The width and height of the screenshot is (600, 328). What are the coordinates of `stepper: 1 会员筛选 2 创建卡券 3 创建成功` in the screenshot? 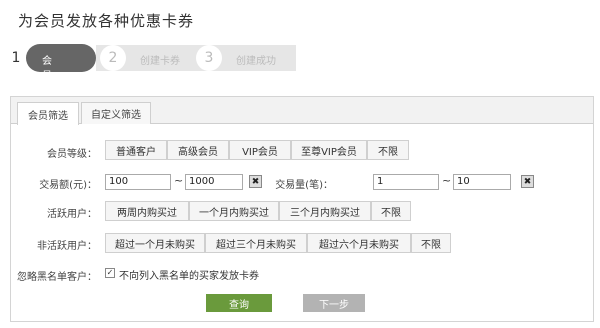 It's located at (148, 78).